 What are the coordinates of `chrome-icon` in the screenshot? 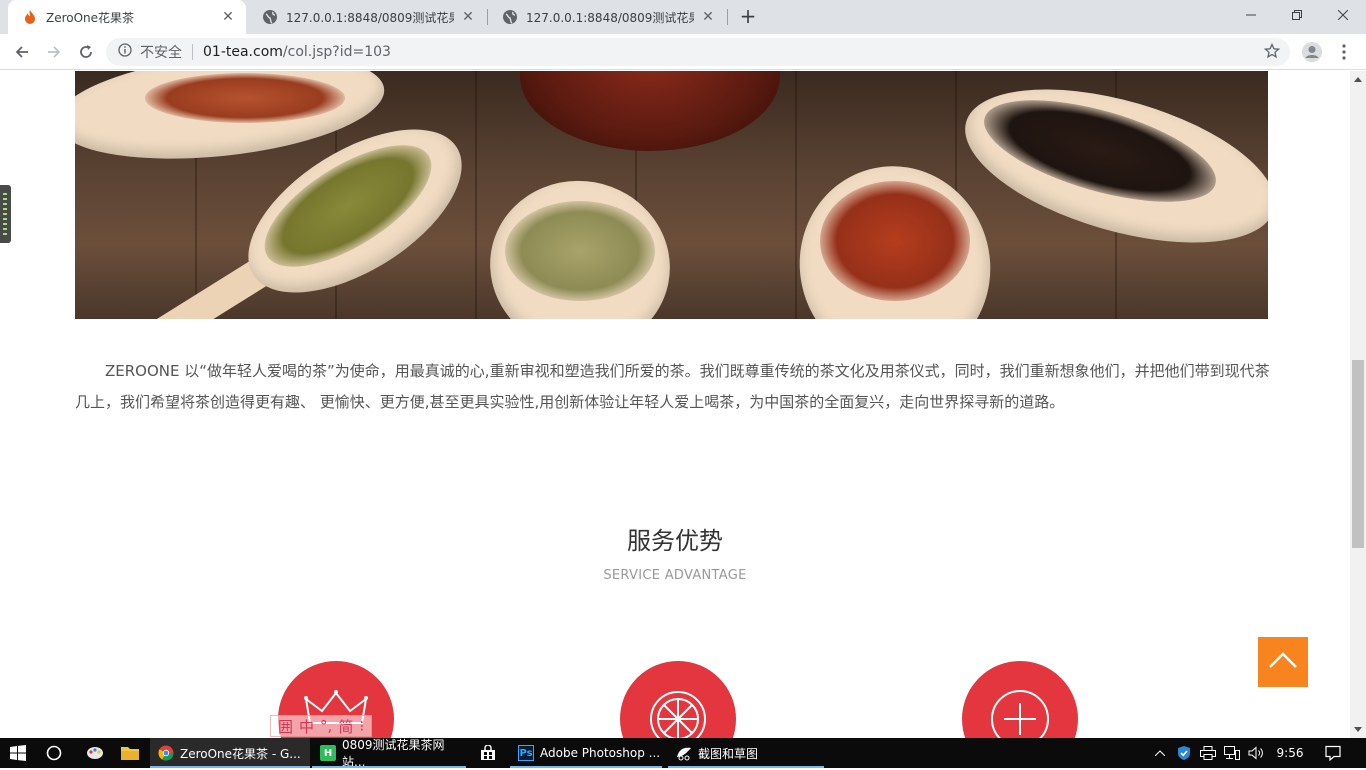 It's located at (166, 753).